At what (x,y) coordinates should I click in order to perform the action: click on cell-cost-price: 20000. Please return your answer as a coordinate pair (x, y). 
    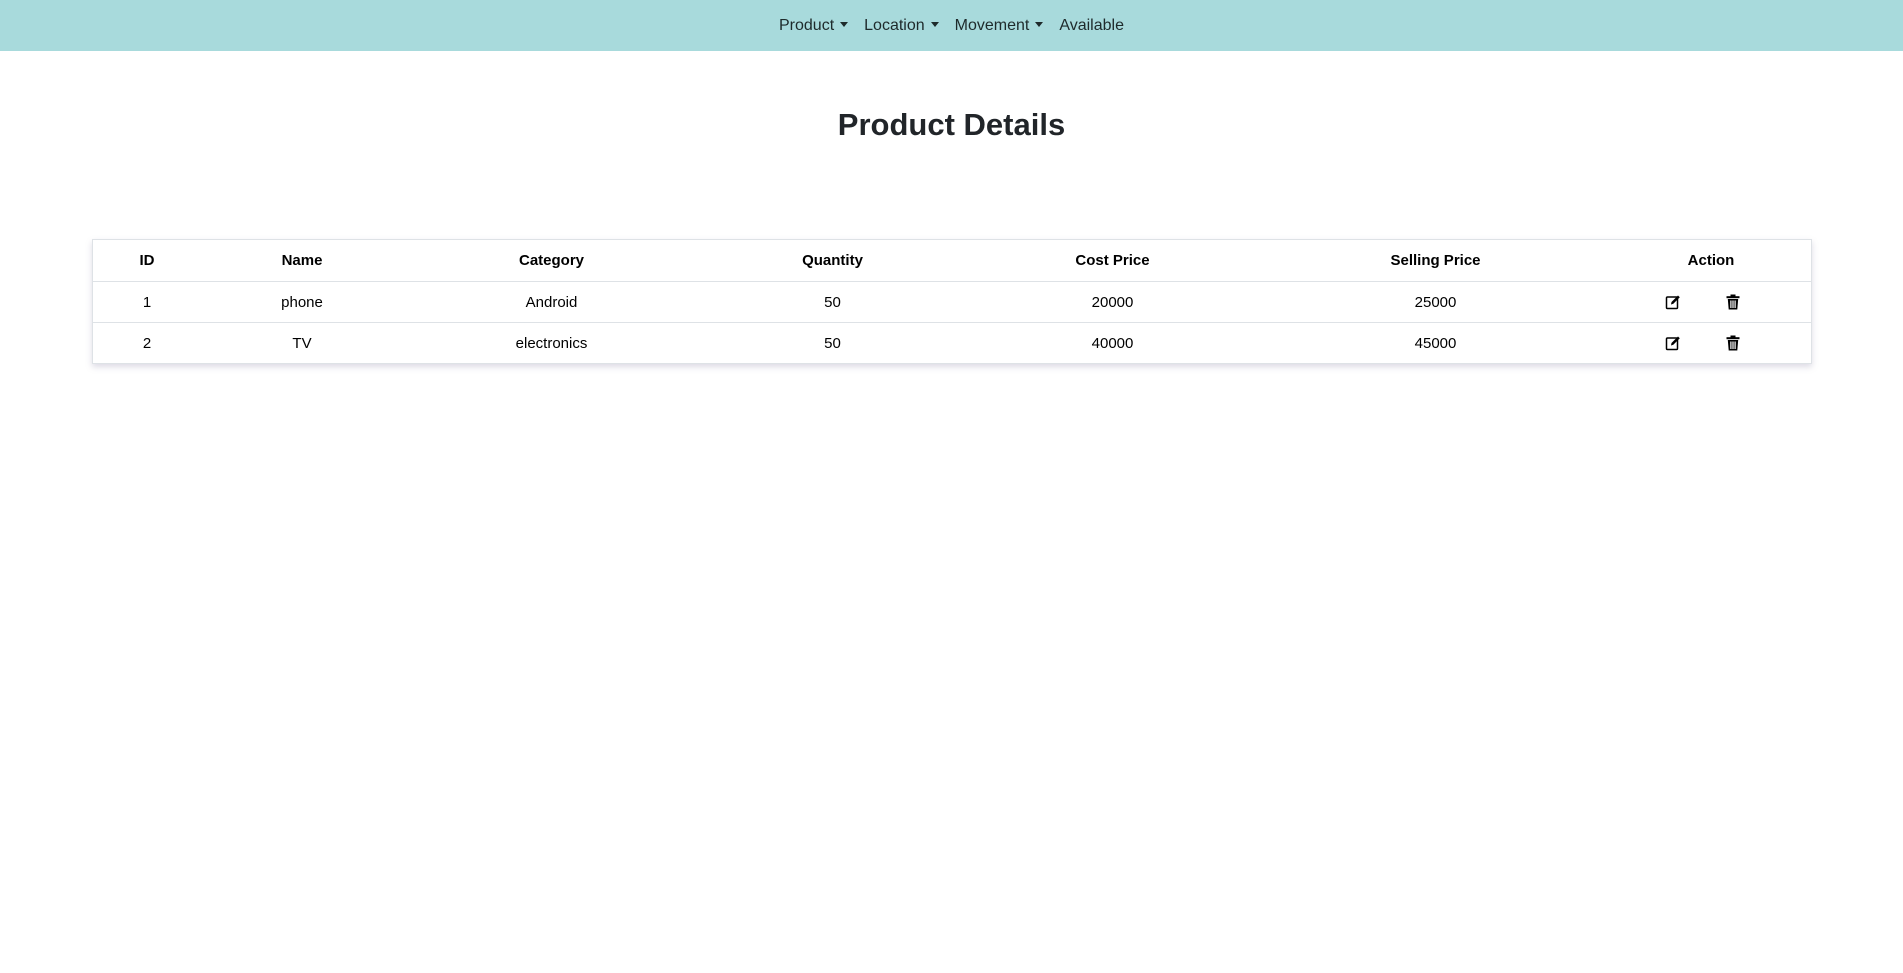
    Looking at the image, I should click on (1112, 302).